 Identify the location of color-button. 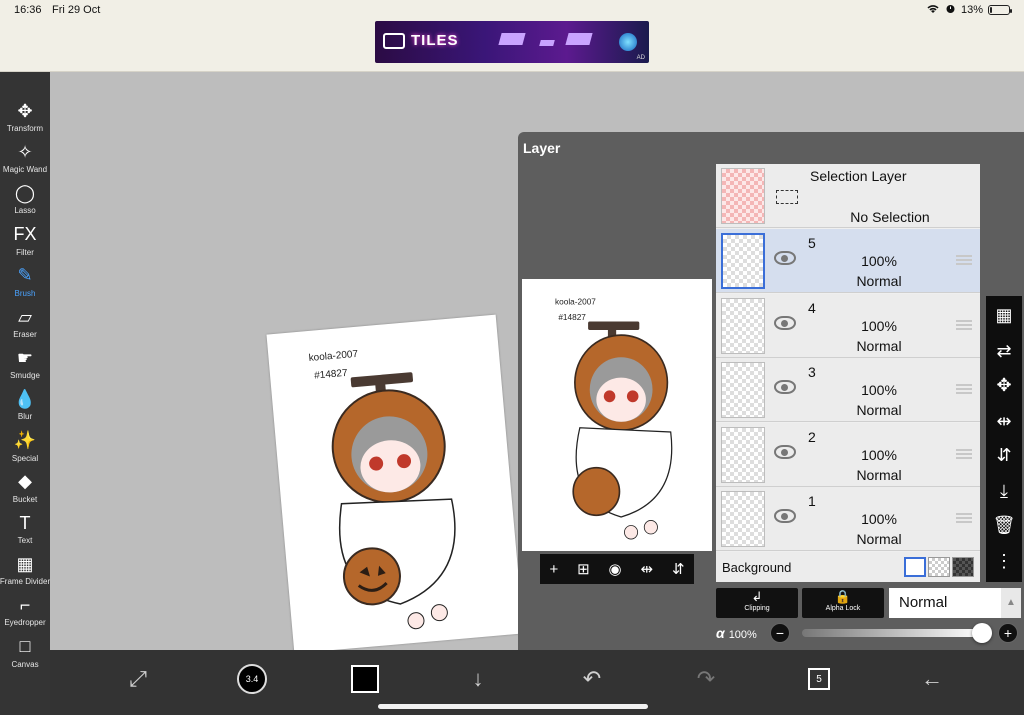
(365, 679).